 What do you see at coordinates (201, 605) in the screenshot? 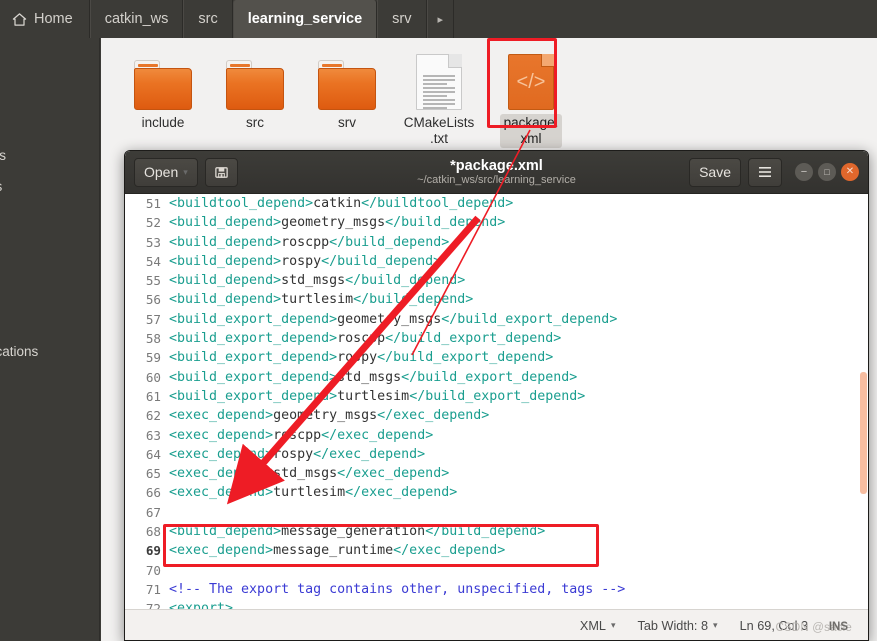
I see `code-line-text: <export>` at bounding box center [201, 605].